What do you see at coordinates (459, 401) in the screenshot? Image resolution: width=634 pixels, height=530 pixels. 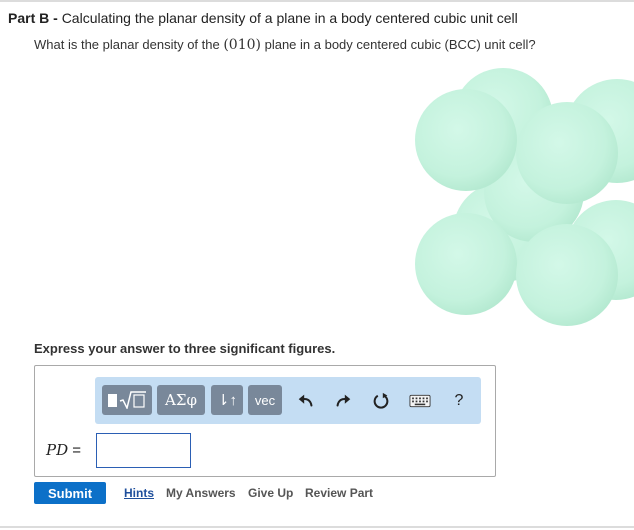 I see `help-button: ?` at bounding box center [459, 401].